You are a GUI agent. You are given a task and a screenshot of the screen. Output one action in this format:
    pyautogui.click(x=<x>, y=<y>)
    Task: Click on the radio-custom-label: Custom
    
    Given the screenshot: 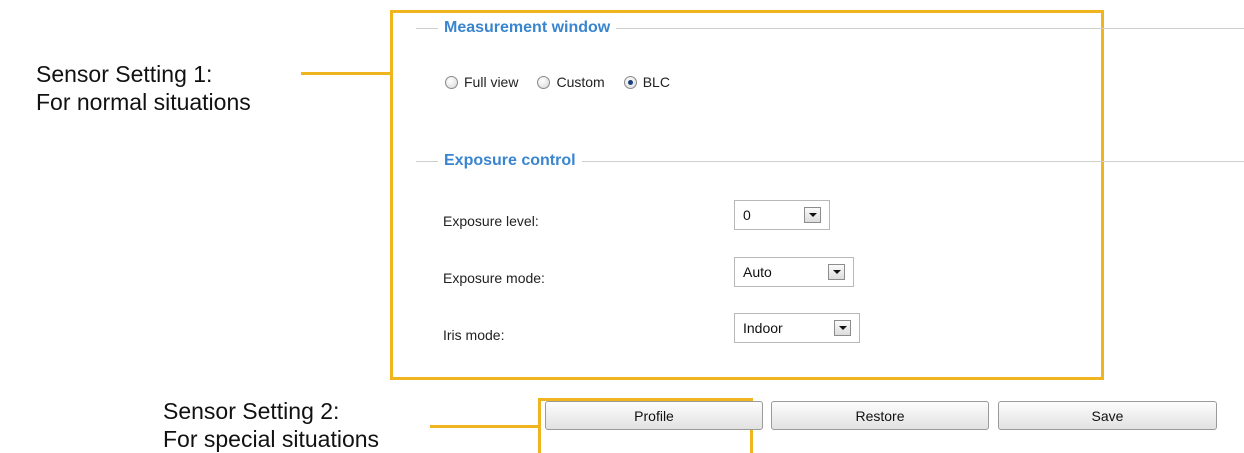 What is the action you would take?
    pyautogui.click(x=580, y=82)
    